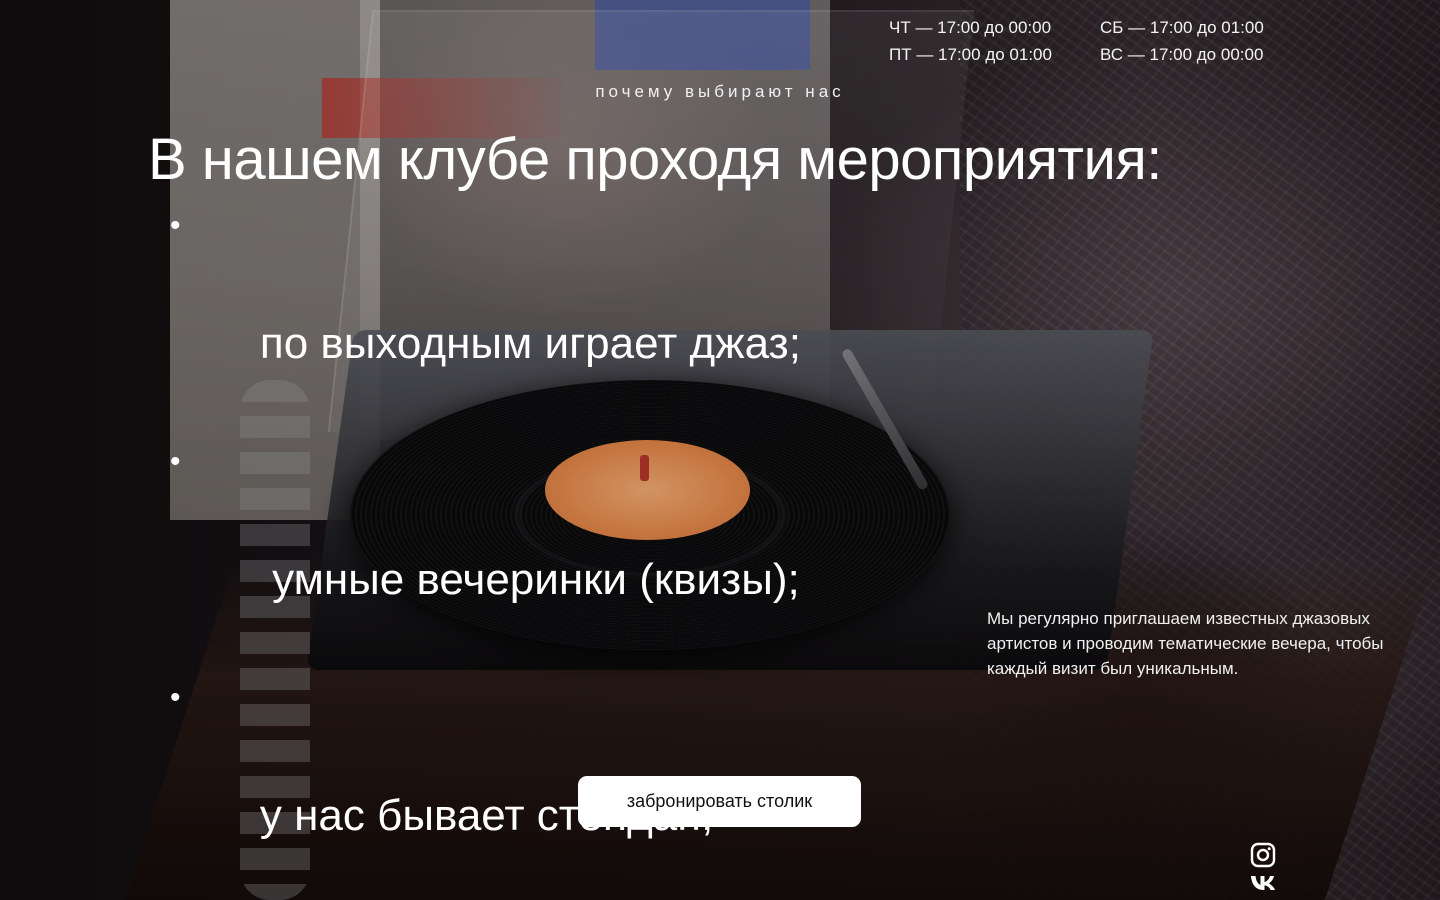  Describe the element at coordinates (485, 550) in the screenshot. I see `list-item: • умные вечеринки (квизы);` at that location.